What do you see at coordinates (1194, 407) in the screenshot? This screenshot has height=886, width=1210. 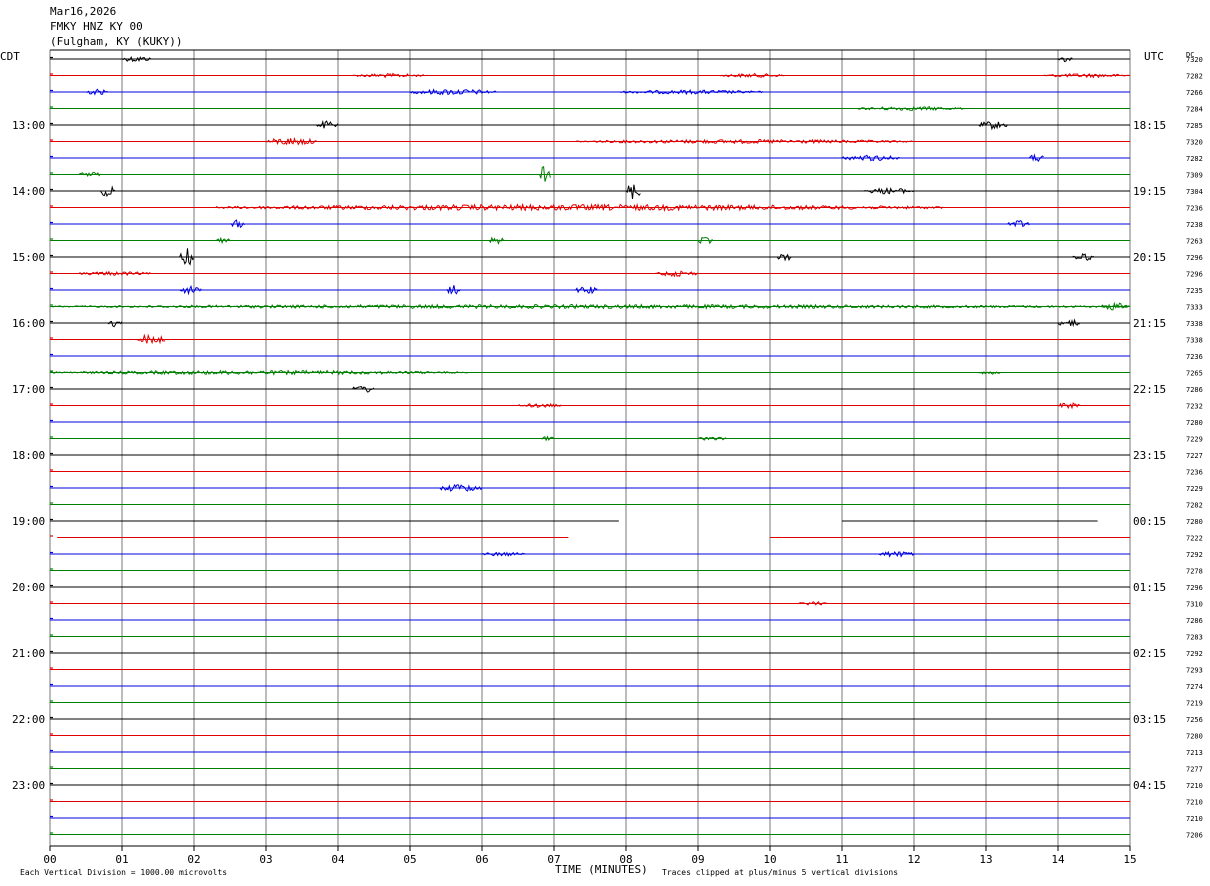 I see `dc-value: 7232` at bounding box center [1194, 407].